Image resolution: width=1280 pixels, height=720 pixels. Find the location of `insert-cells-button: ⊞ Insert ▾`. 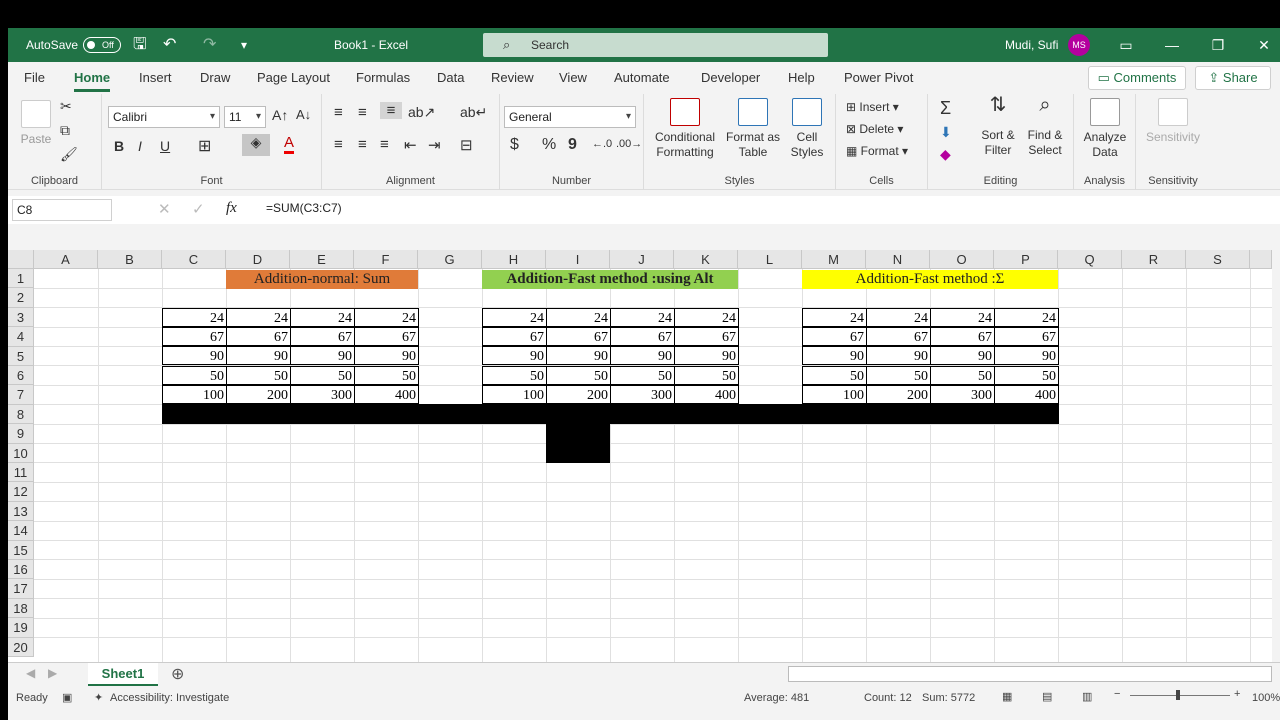

insert-cells-button: ⊞ Insert ▾ is located at coordinates (872, 107).